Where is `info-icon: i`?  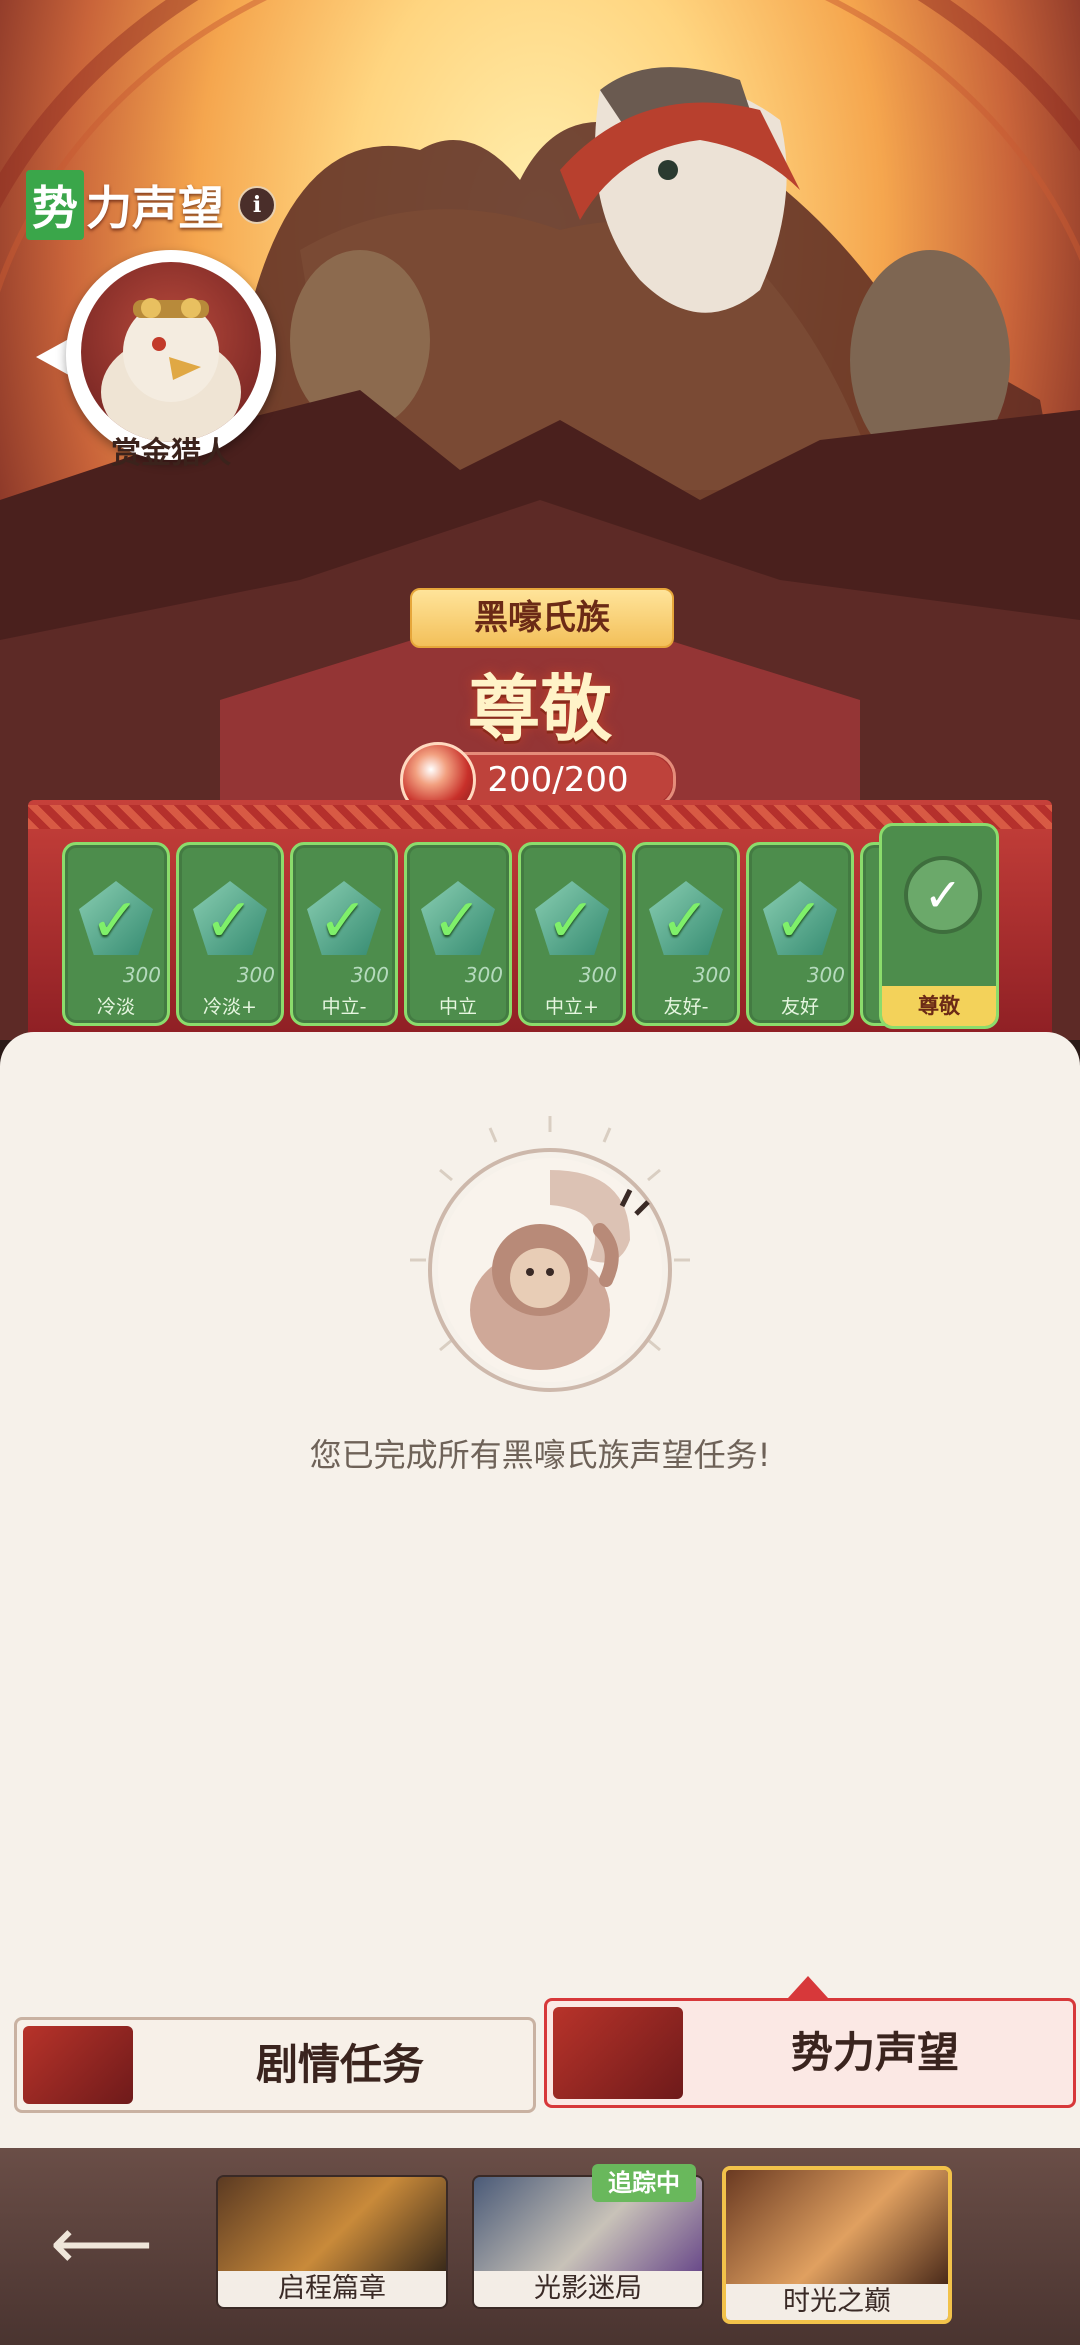
info-icon: i is located at coordinates (257, 205).